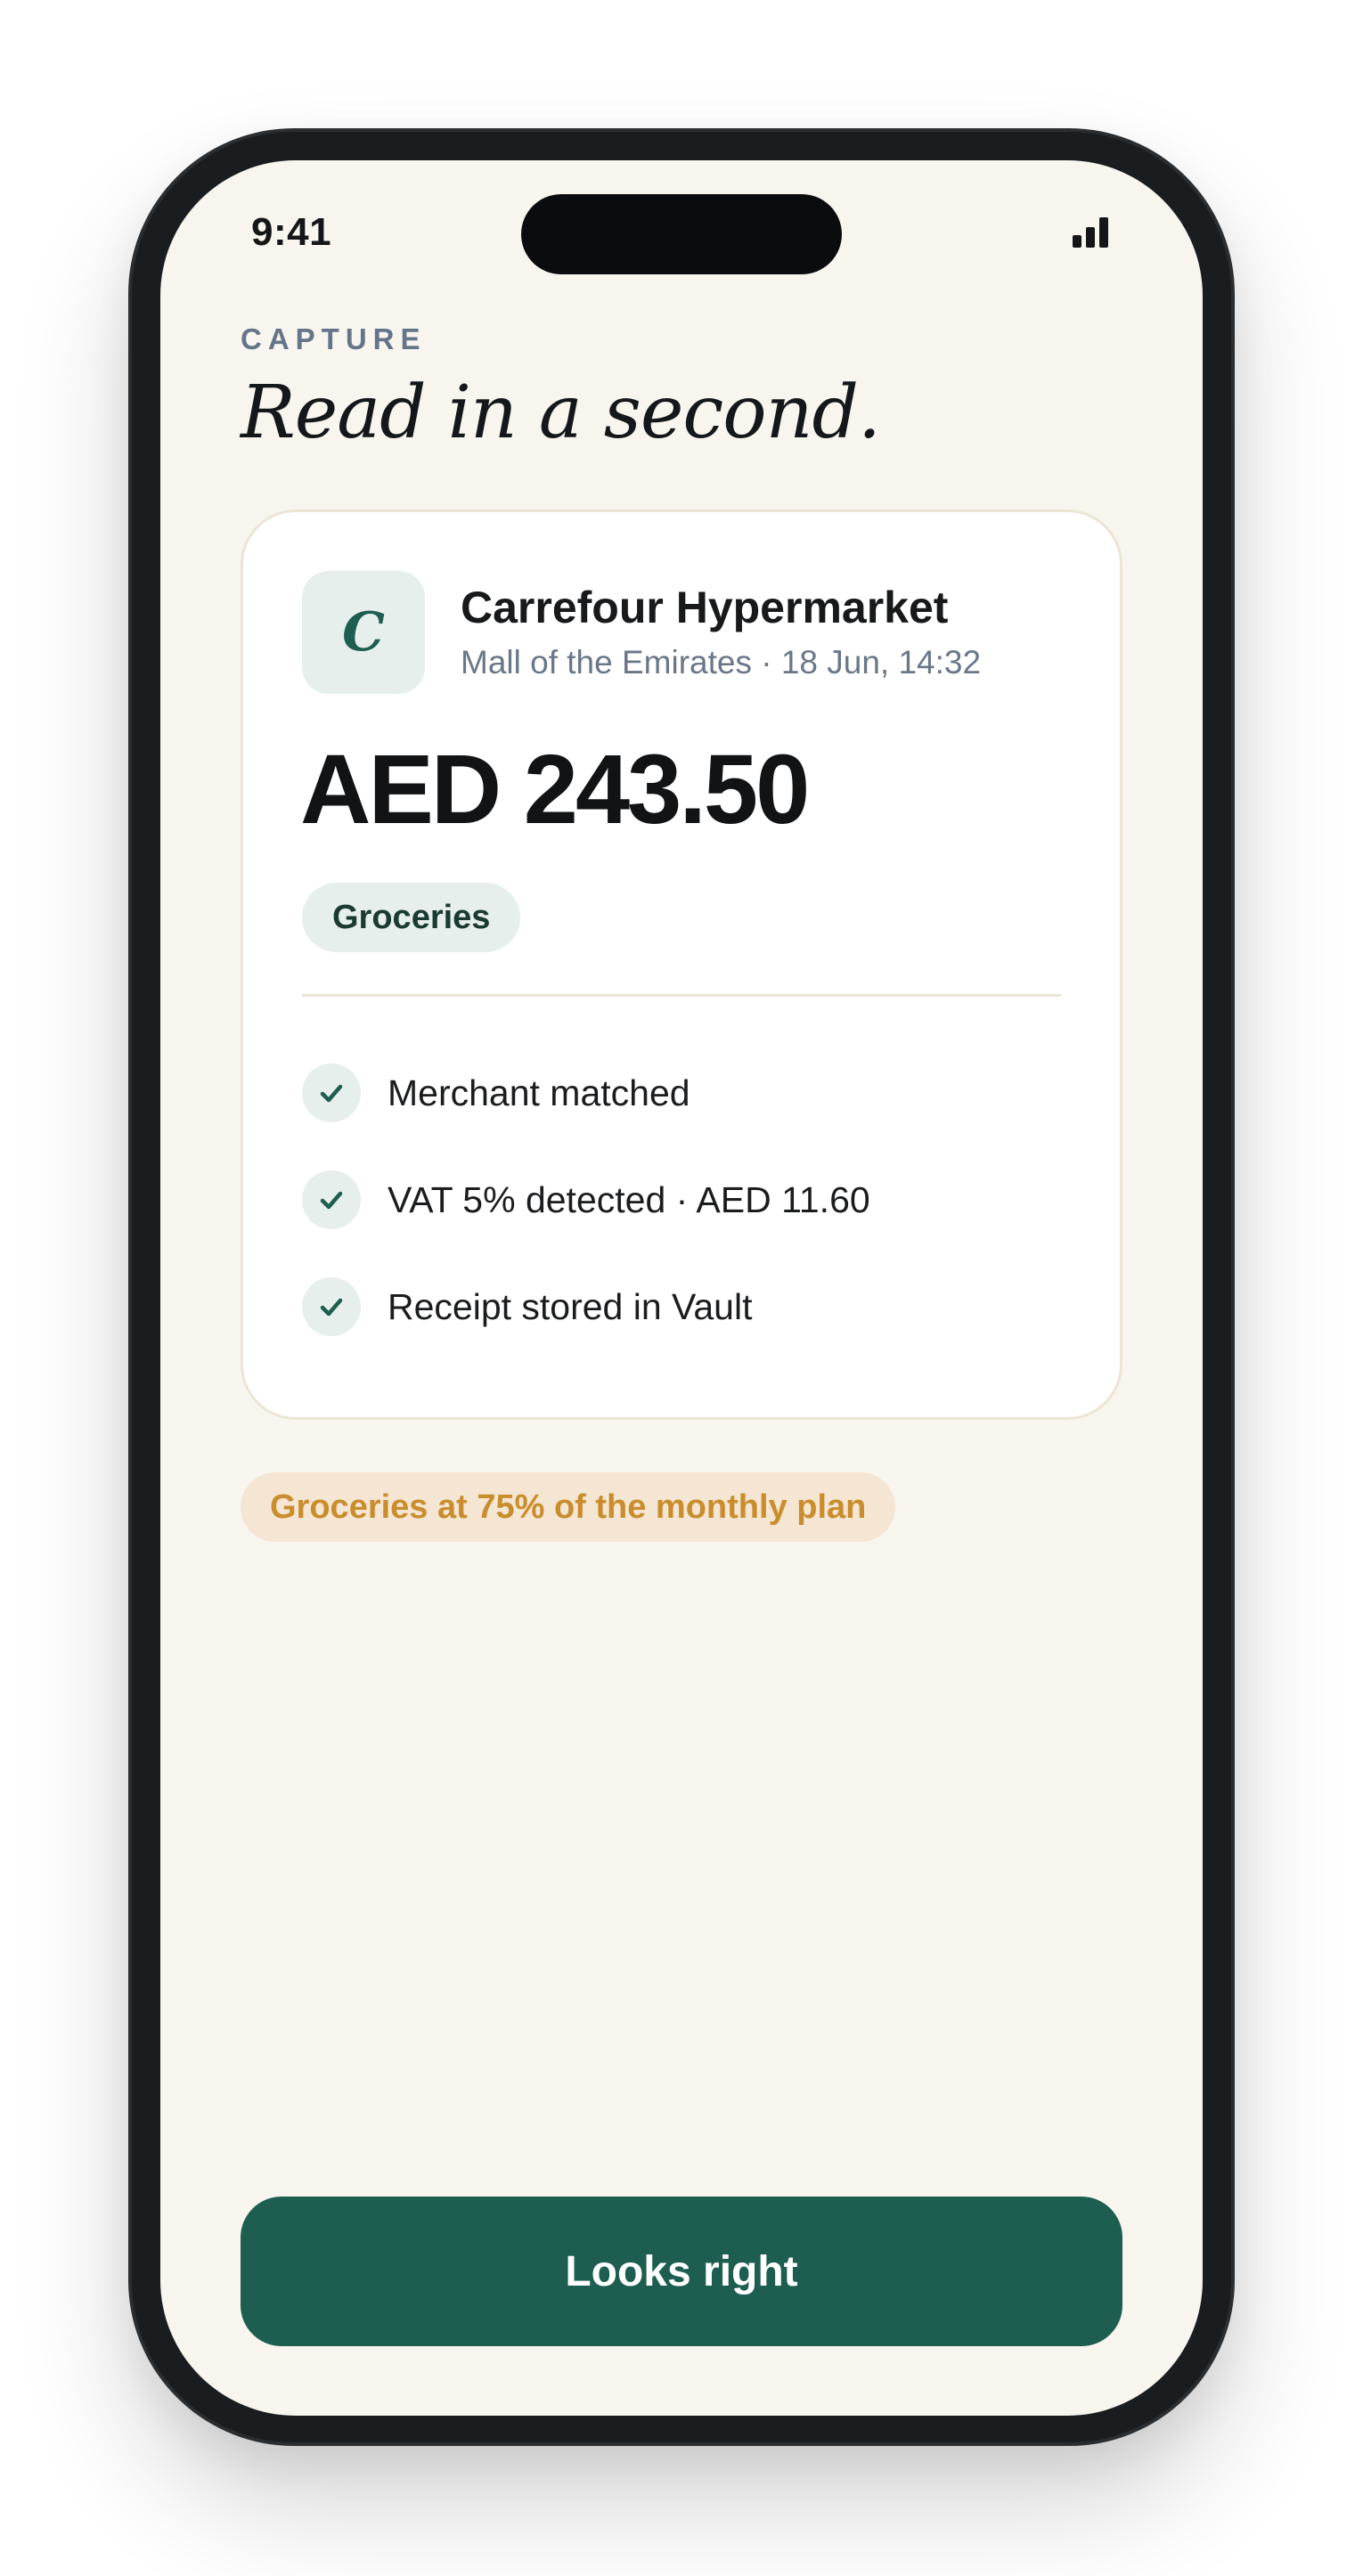 The height and width of the screenshot is (2576, 1363). I want to click on status-time: 9:41, so click(291, 232).